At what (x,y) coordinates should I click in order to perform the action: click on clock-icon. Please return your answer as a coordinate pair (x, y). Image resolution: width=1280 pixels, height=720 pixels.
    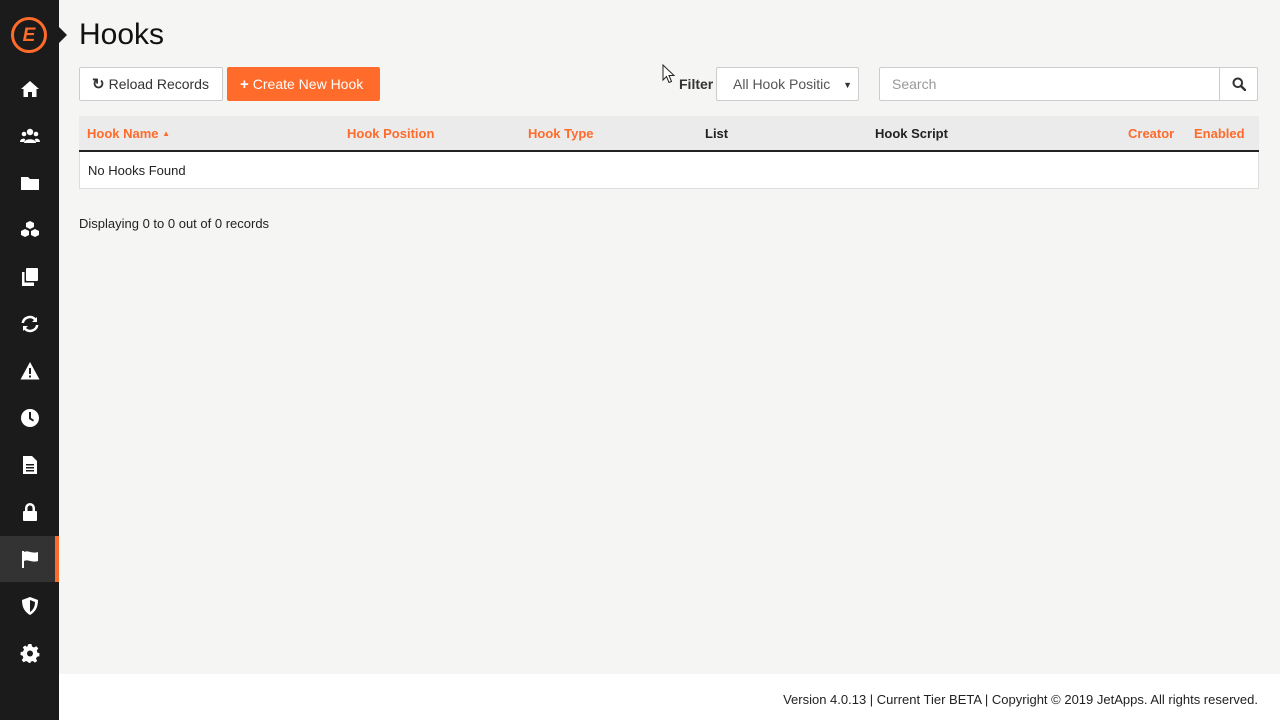
    Looking at the image, I should click on (29, 418).